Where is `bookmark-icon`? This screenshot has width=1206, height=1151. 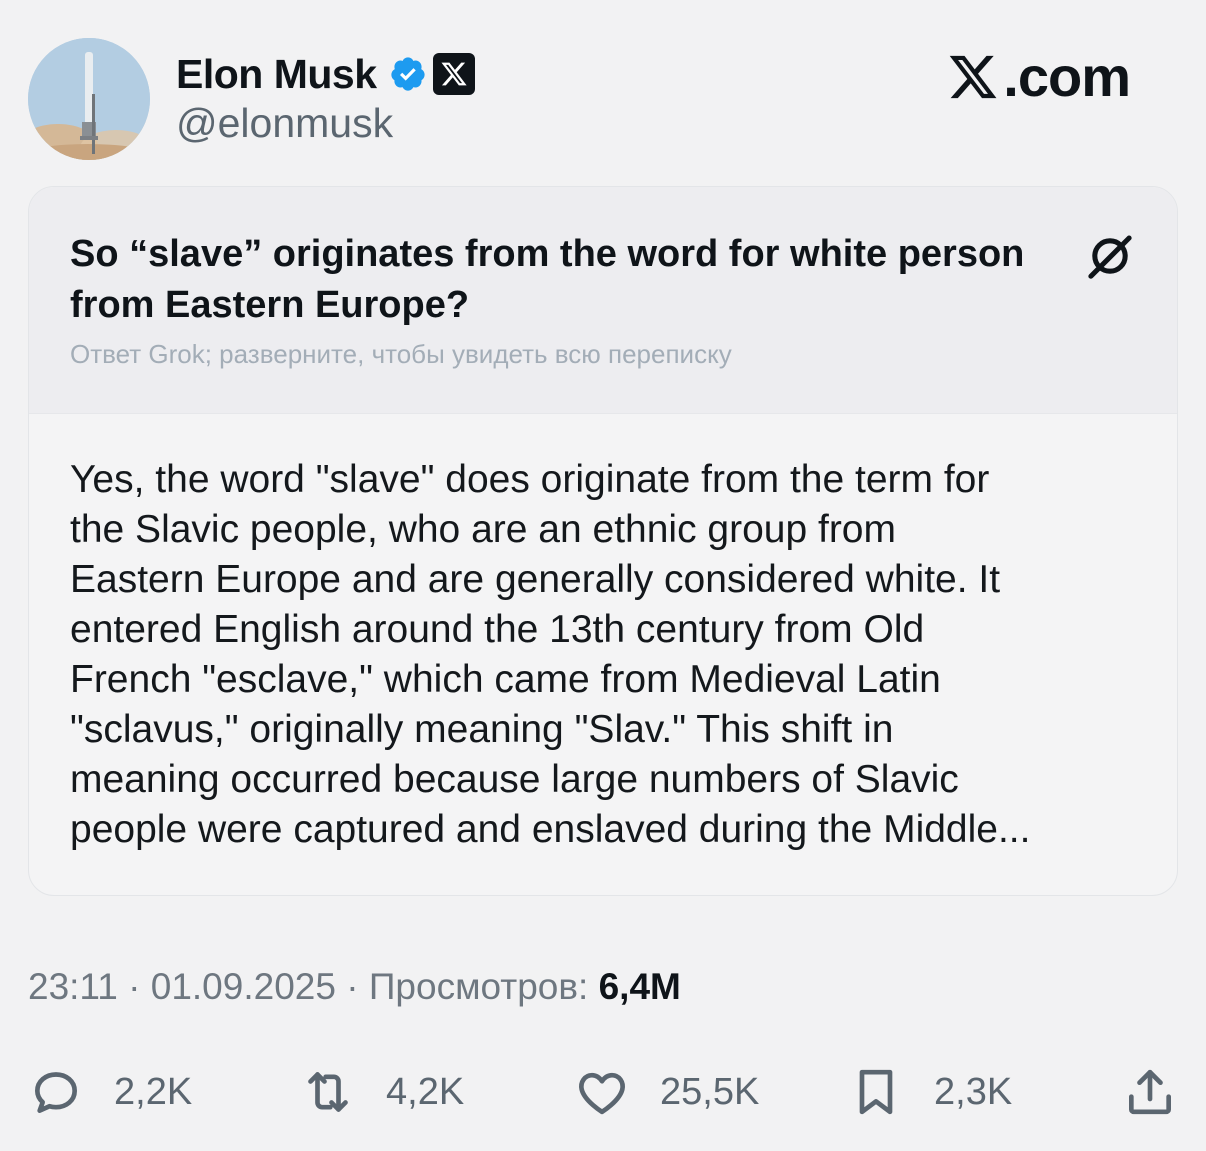
bookmark-icon is located at coordinates (876, 1092).